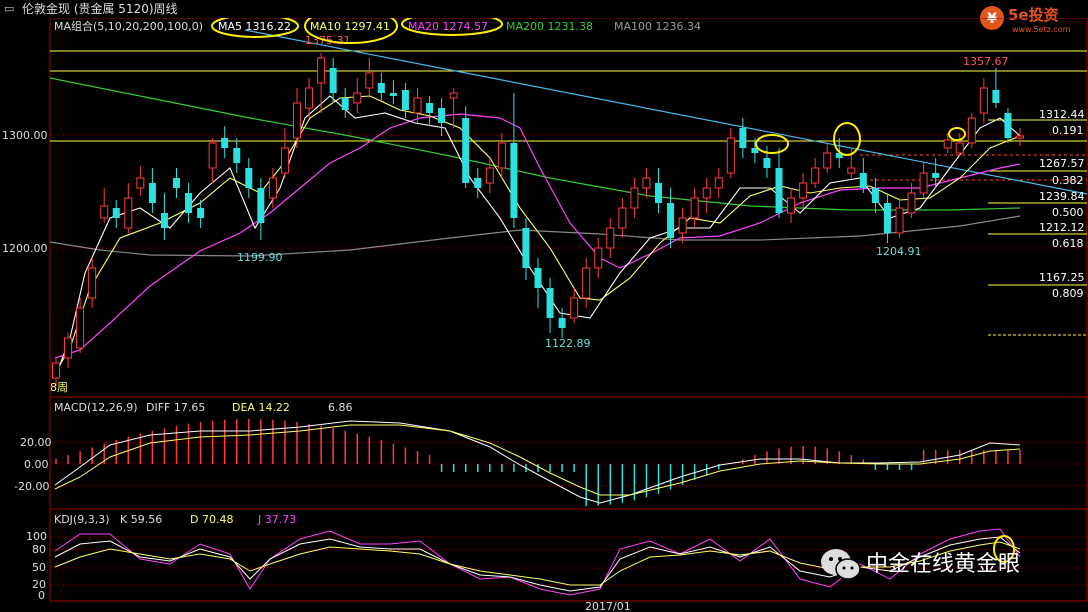 The height and width of the screenshot is (612, 1088). Describe the element at coordinates (9, 9) in the screenshot. I see `window-menu-icon: ▭` at that location.